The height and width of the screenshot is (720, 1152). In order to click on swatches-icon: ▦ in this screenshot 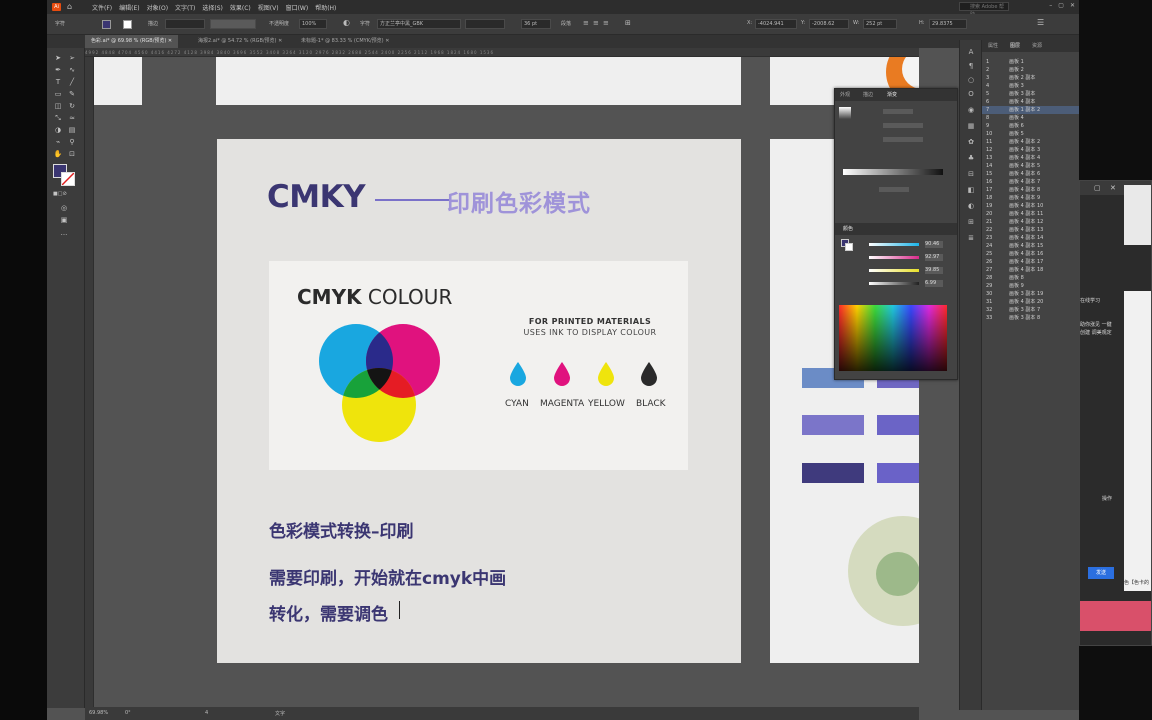, I will do `click(971, 126)`.